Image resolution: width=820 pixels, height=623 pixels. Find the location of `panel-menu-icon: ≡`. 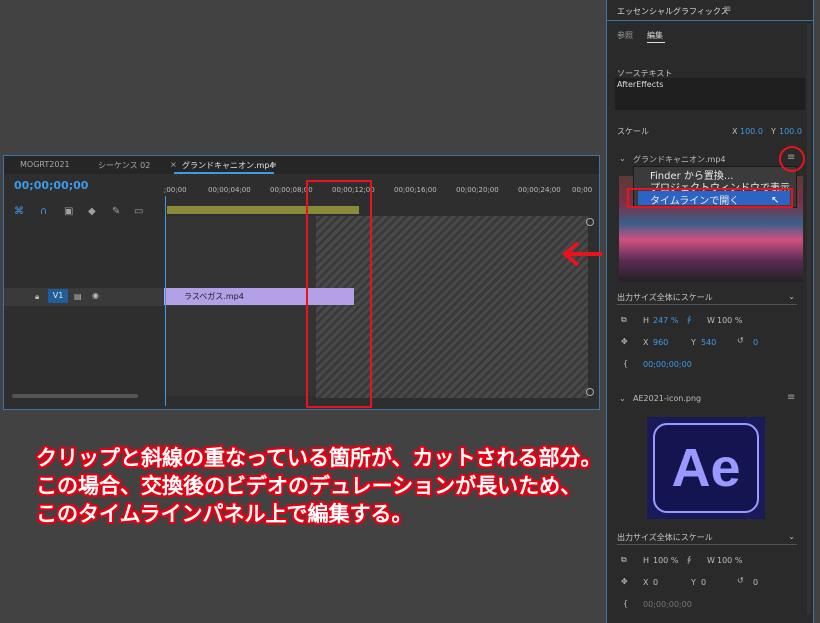

panel-menu-icon: ≡ is located at coordinates (727, 9).